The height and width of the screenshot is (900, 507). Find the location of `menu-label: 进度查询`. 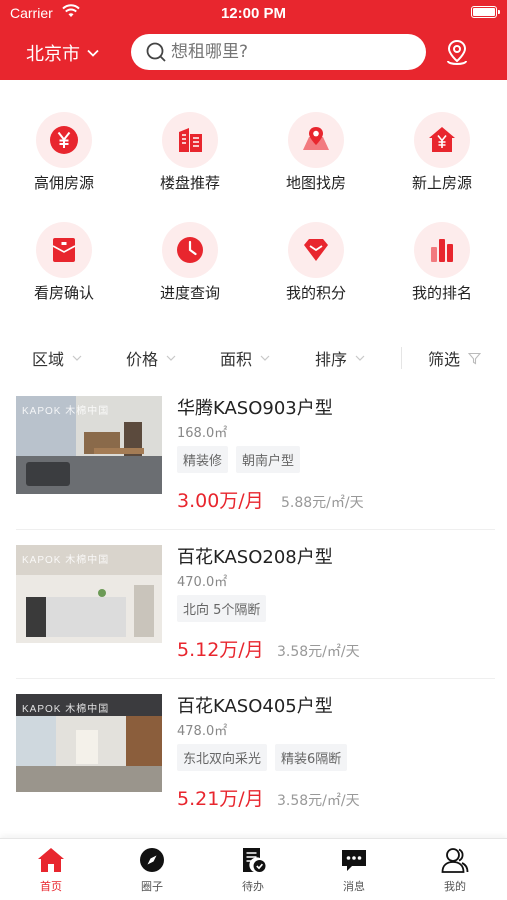

menu-label: 进度查询 is located at coordinates (189, 293).